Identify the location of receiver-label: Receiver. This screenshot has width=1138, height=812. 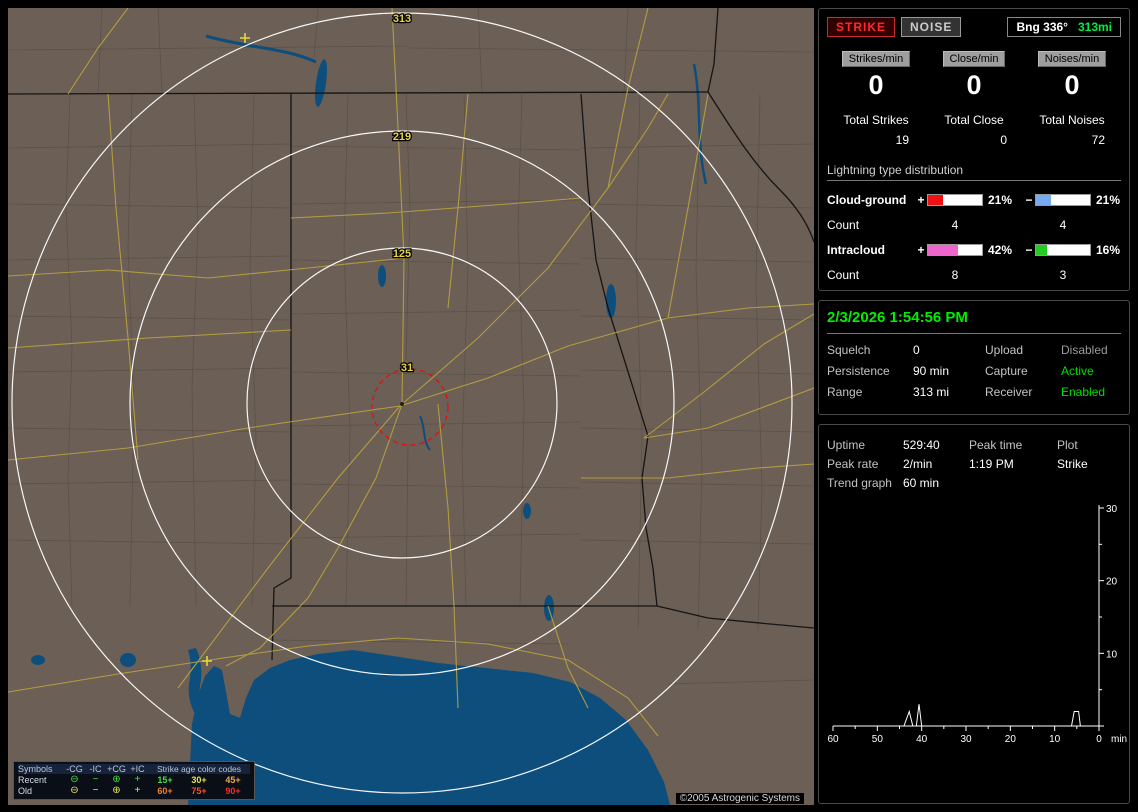
(1009, 392).